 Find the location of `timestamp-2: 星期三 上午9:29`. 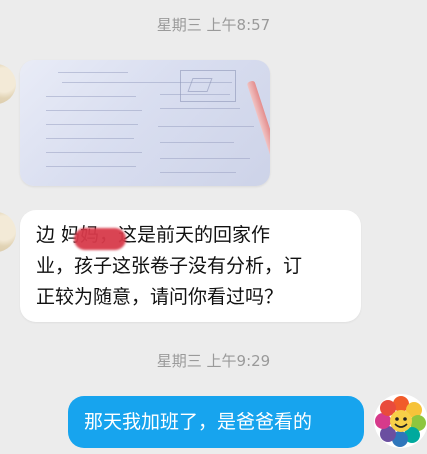

timestamp-2: 星期三 上午9:29 is located at coordinates (213, 361).